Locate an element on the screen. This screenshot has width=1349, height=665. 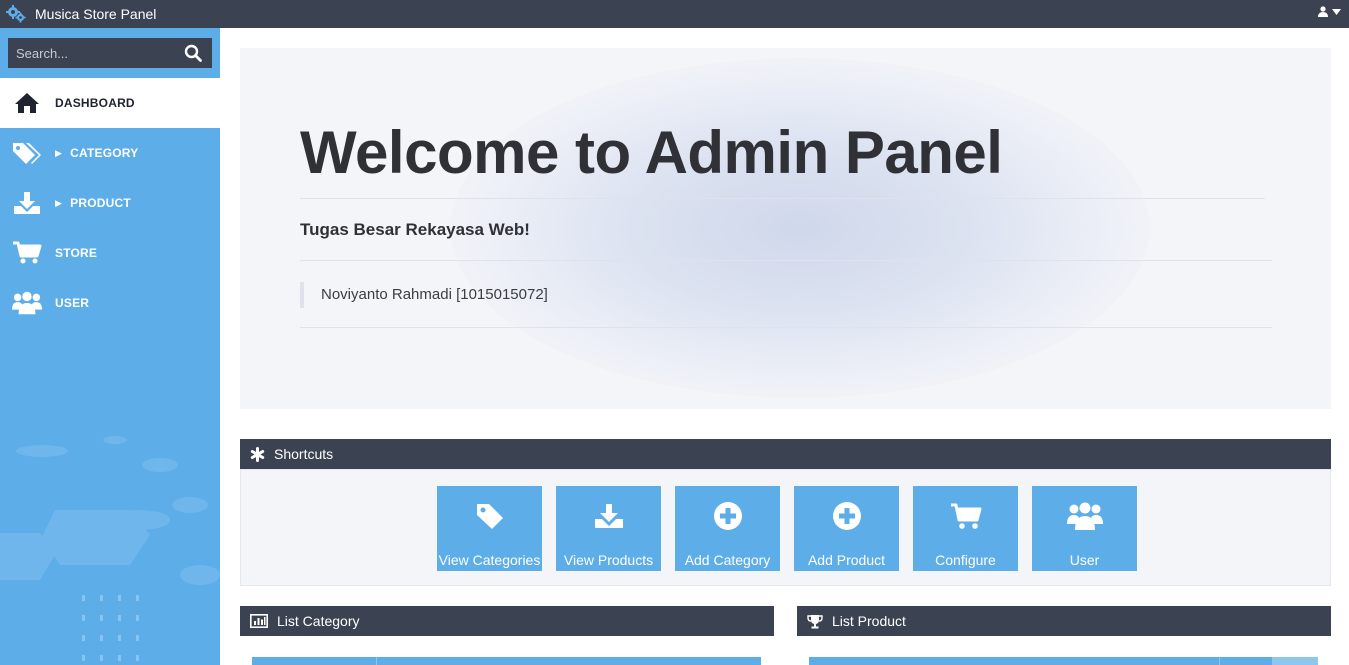
tag-icon is located at coordinates (490, 516).